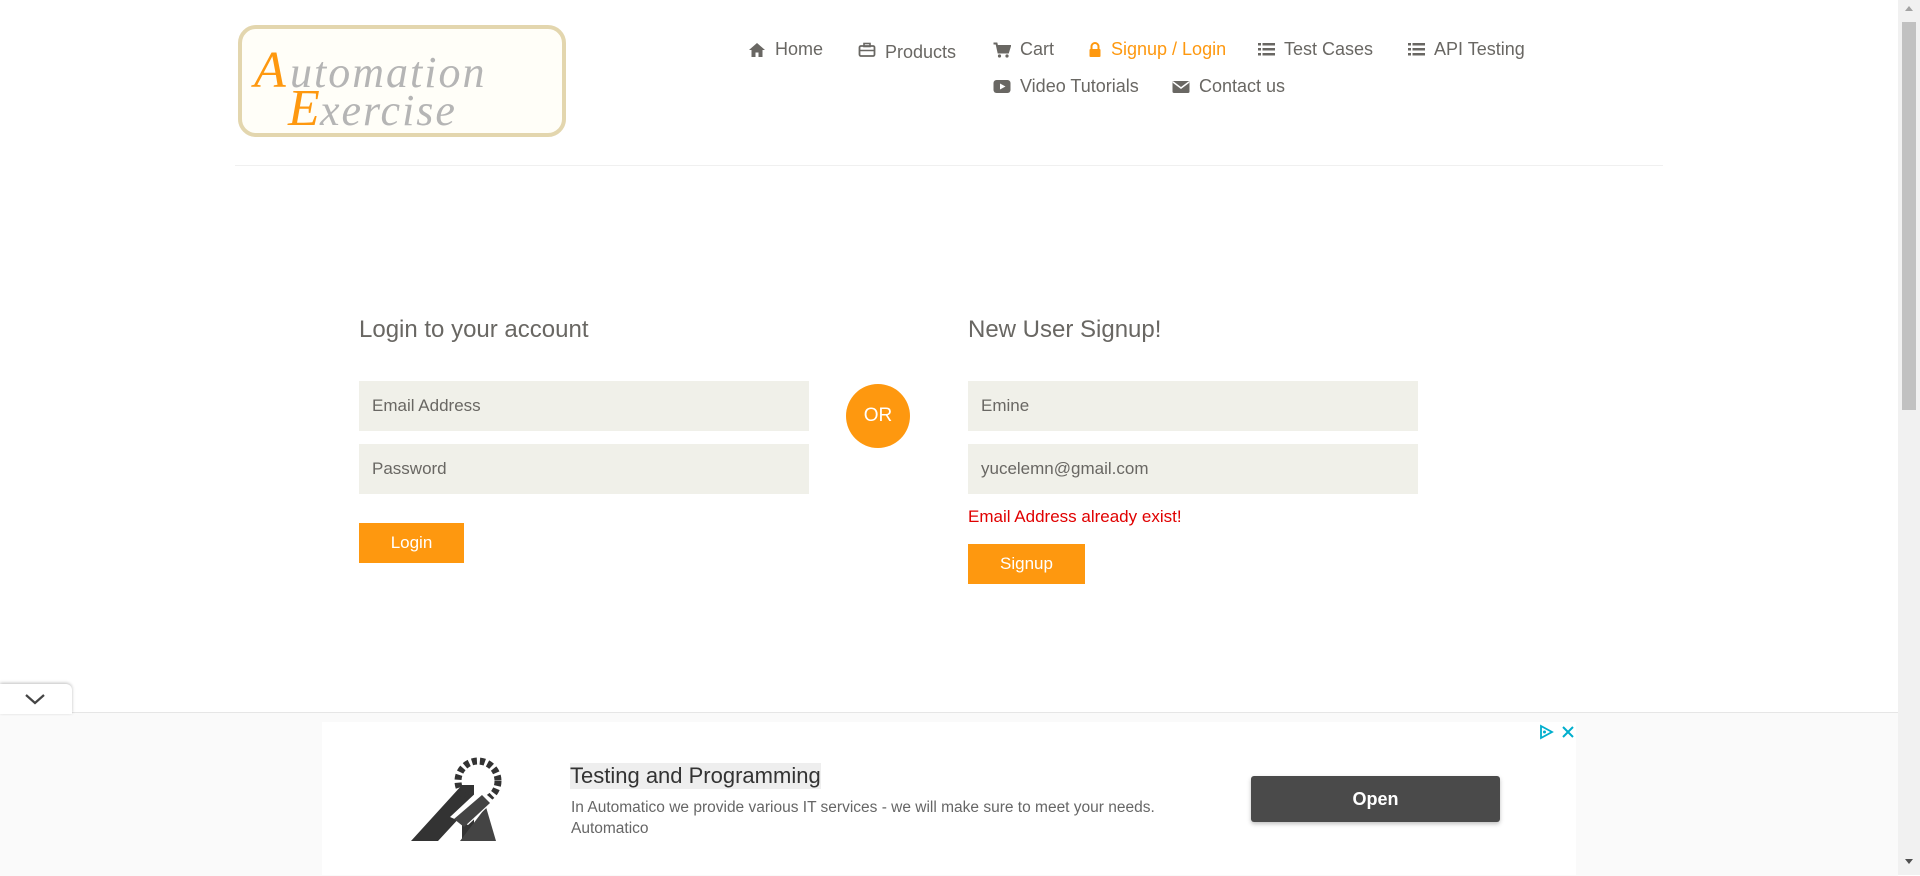 The width and height of the screenshot is (1920, 876). Describe the element at coordinates (695, 776) in the screenshot. I see `ad-title: Testing and Programming` at that location.